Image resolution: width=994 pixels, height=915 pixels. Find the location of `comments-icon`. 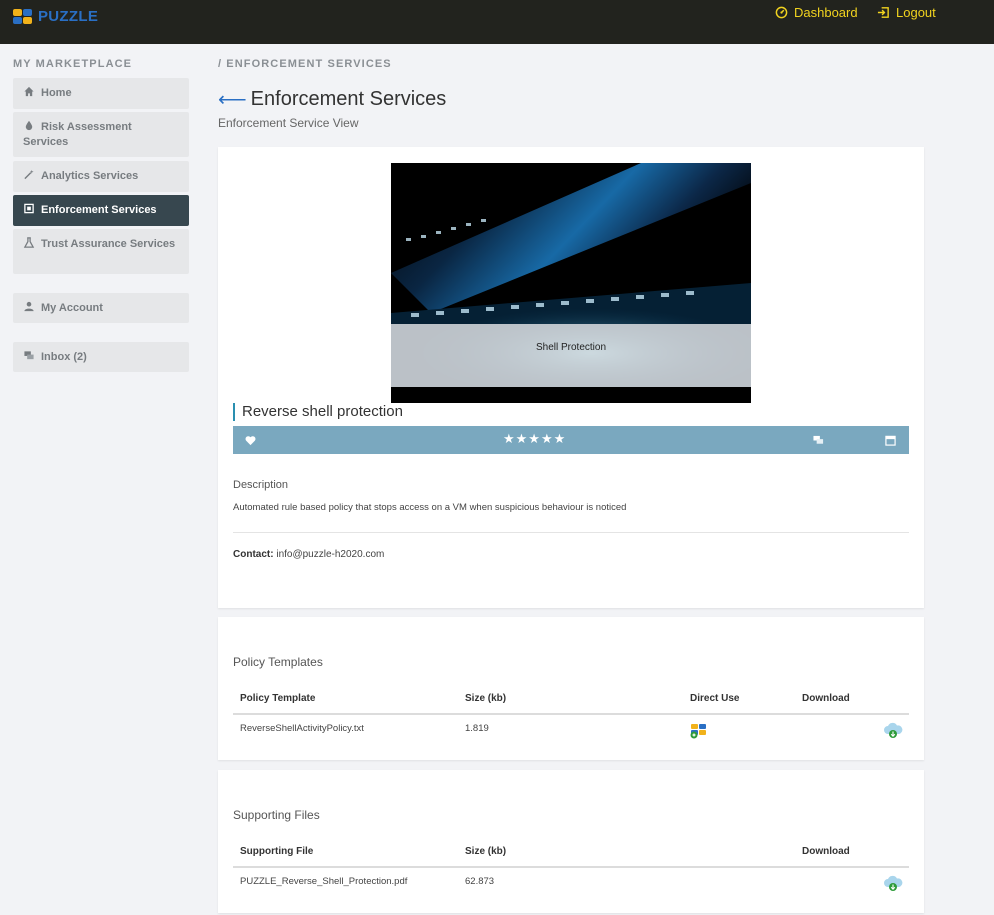

comments-icon is located at coordinates (818, 442).